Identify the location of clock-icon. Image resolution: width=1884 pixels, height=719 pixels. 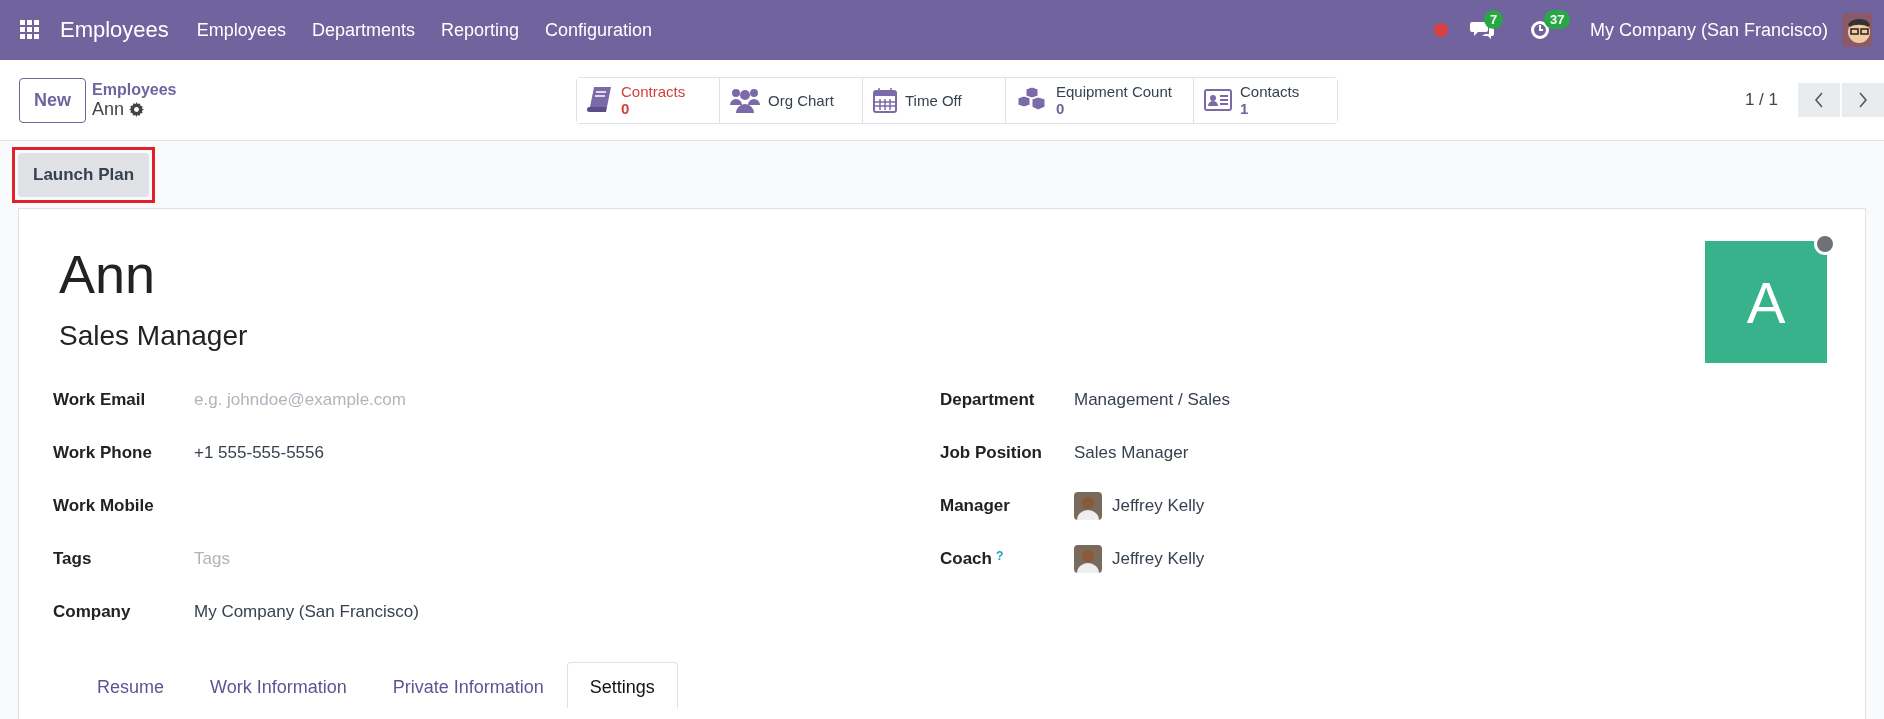
(1539, 30).